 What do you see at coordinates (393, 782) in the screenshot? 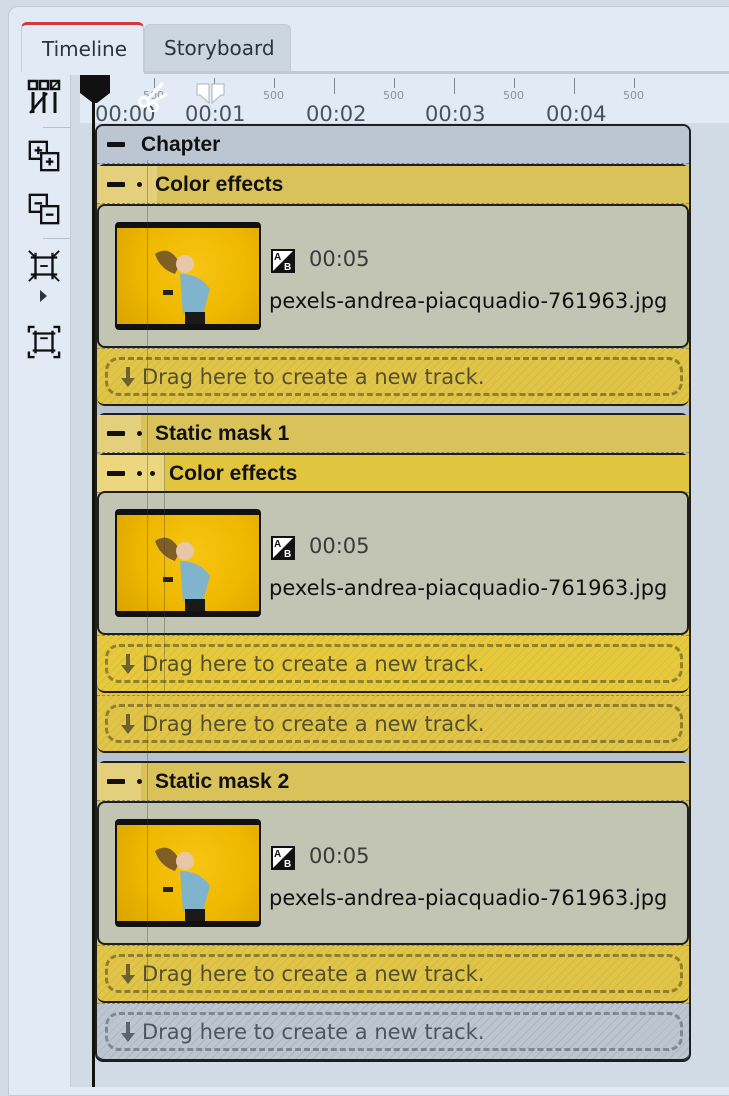
I see `effect-header: Static mask 2` at bounding box center [393, 782].